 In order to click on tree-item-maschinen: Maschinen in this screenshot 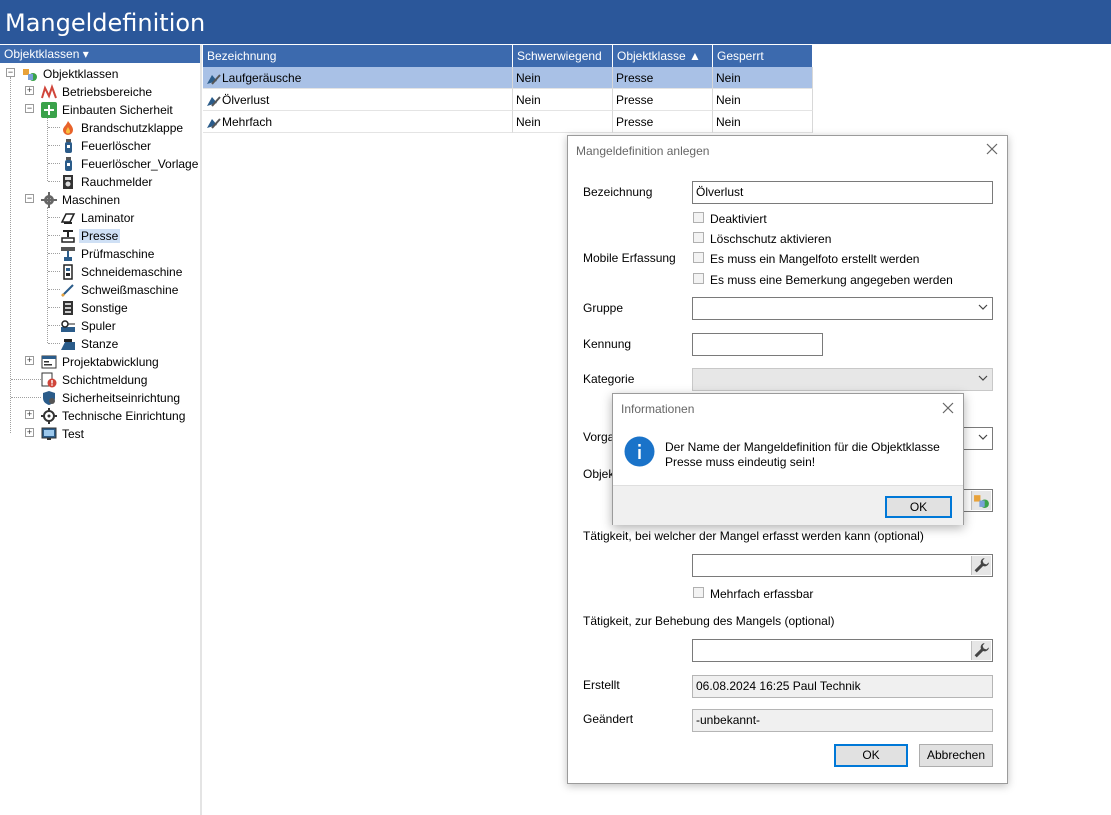, I will do `click(81, 199)`.